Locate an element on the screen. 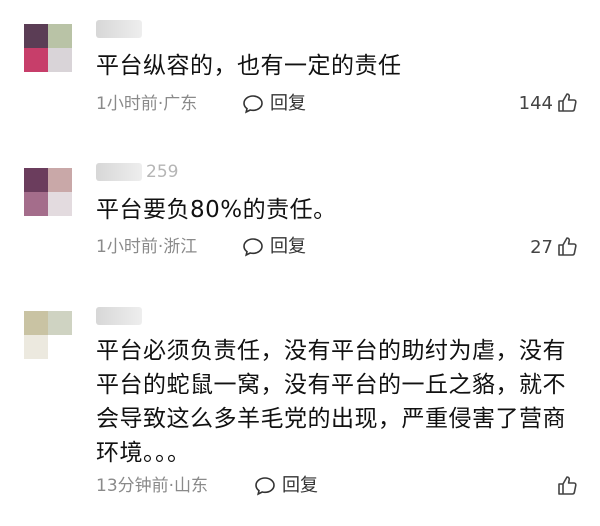 The image size is (600, 526). like-count: 27 is located at coordinates (541, 247).